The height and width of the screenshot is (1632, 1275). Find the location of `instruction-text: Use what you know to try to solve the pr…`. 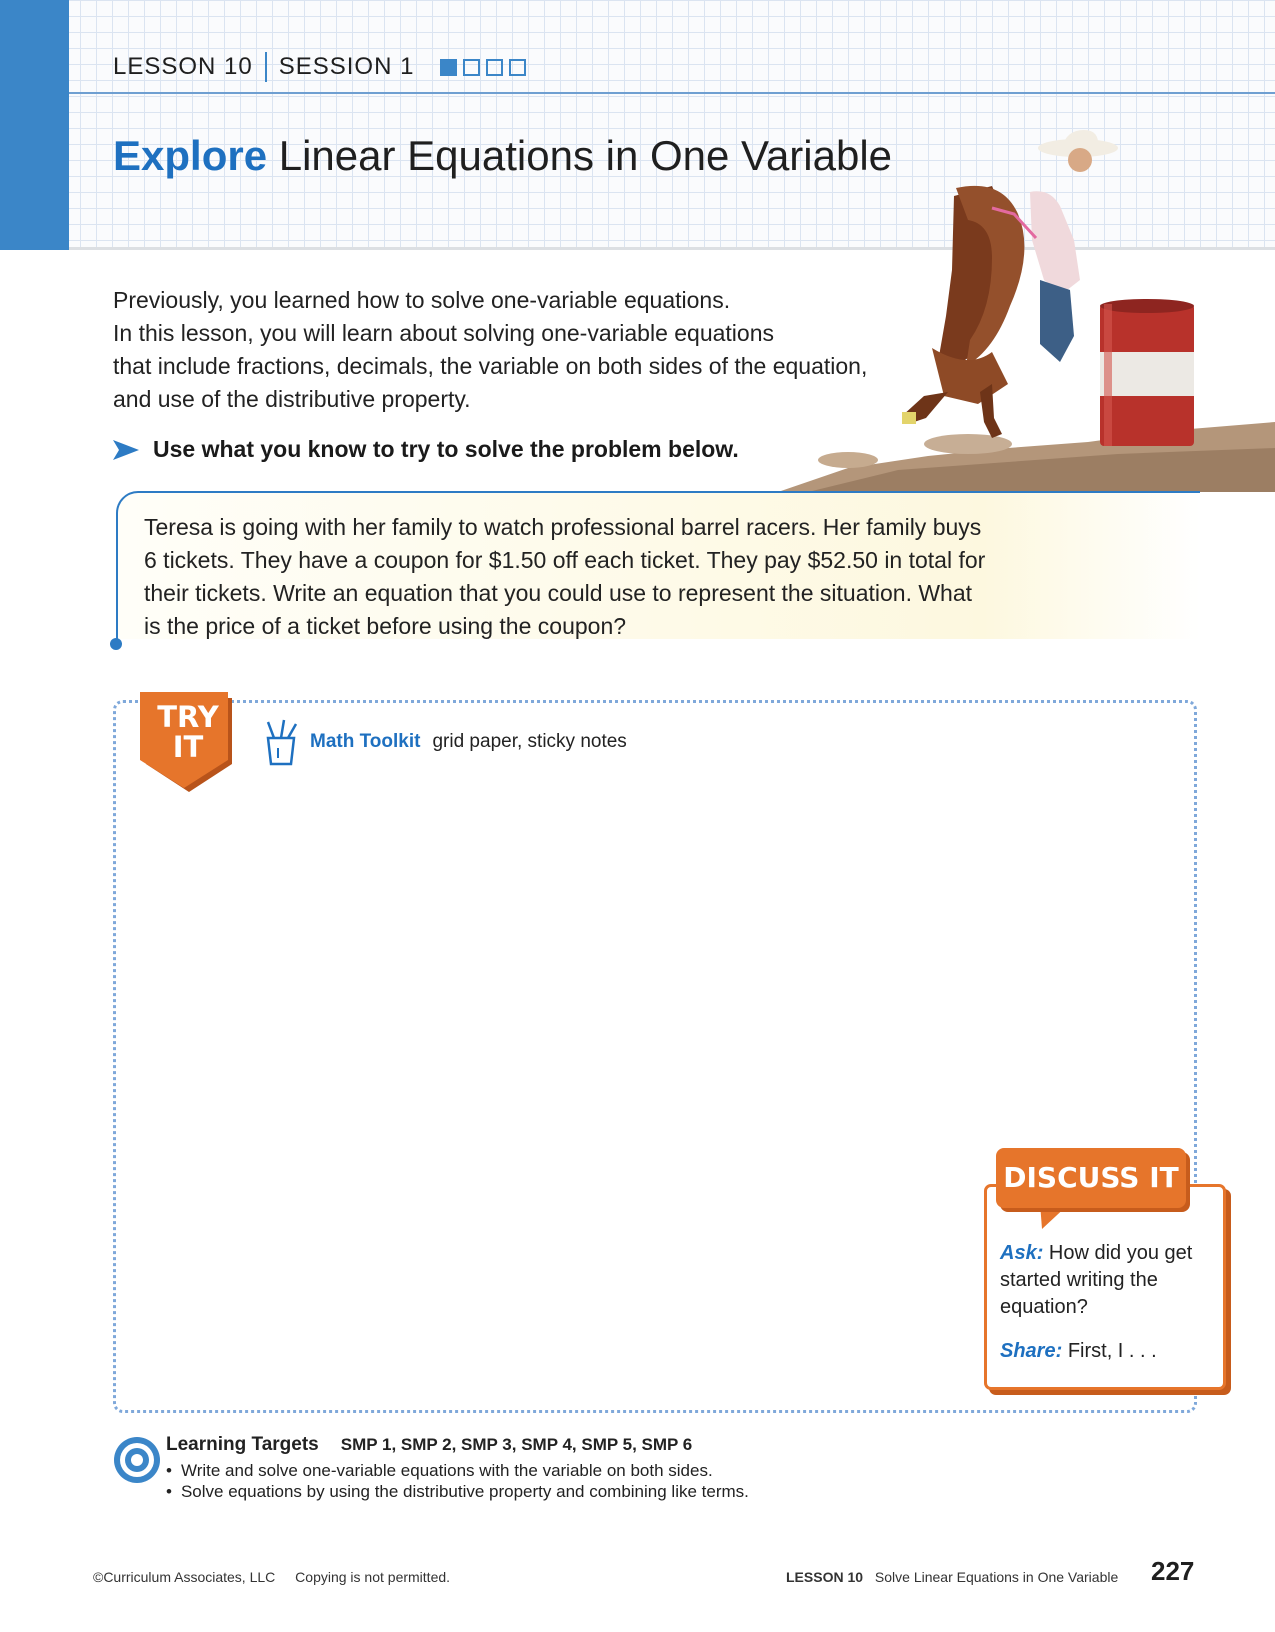

instruction-text: Use what you know to try to solve the pr… is located at coordinates (446, 449).